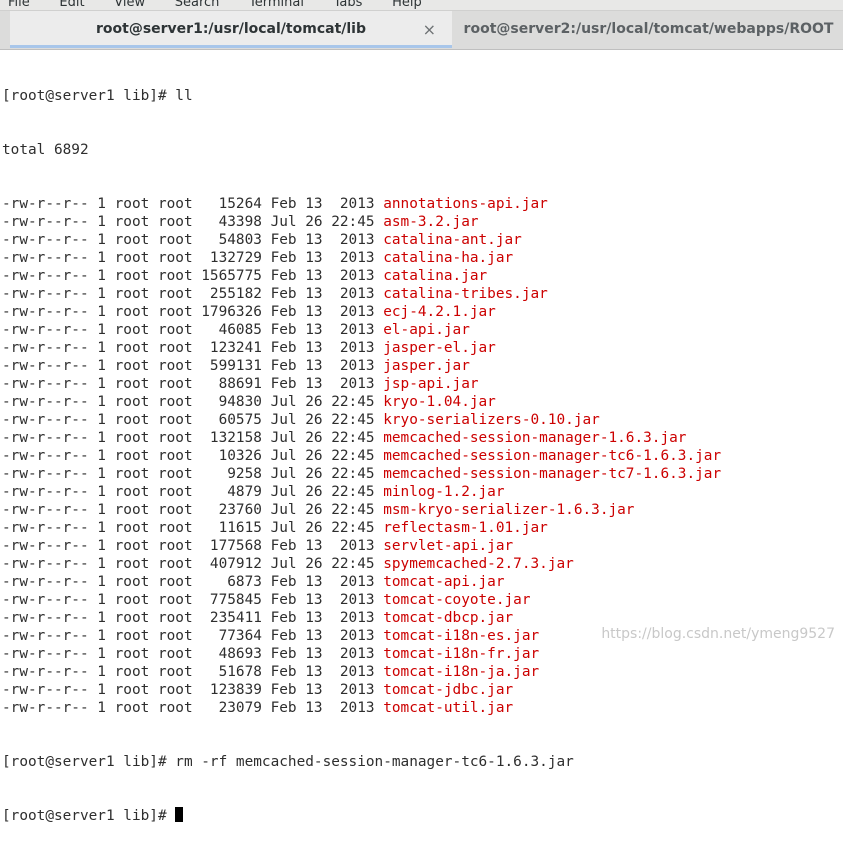  I want to click on file-name: catalina-tribes.jar, so click(465, 294).